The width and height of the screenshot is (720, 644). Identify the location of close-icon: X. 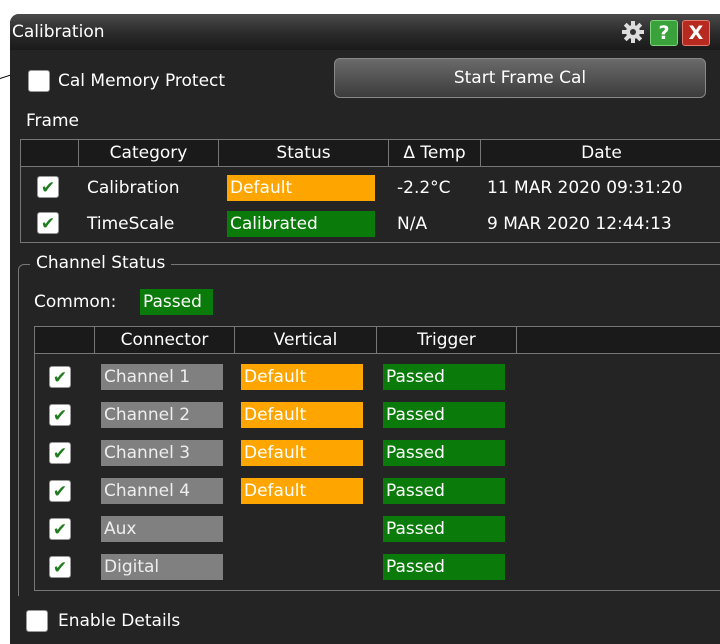
(696, 33).